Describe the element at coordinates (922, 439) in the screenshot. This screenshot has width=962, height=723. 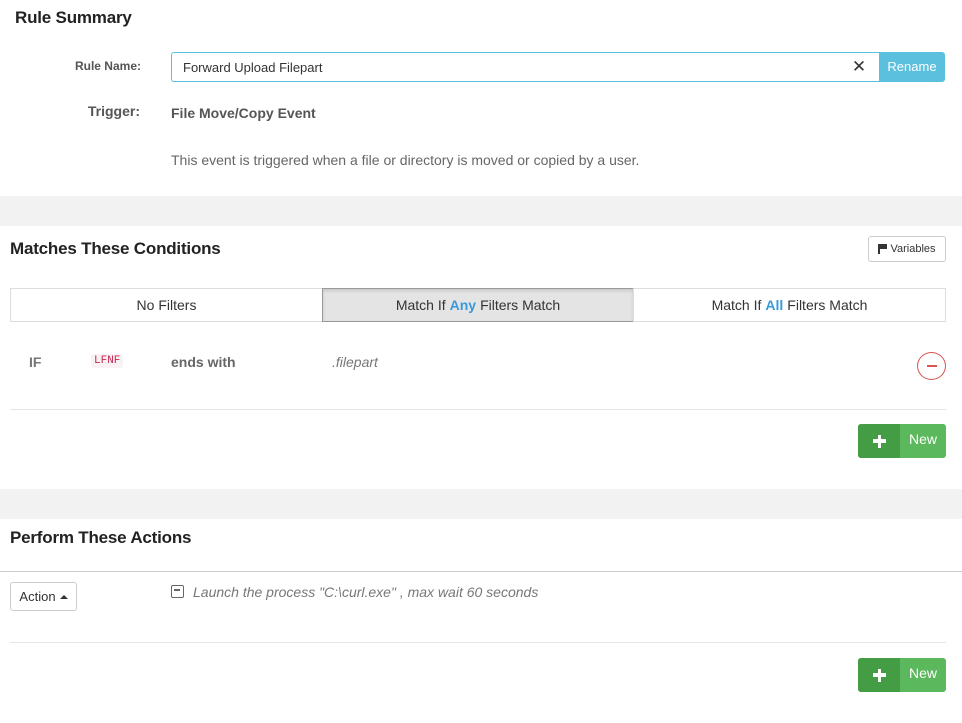
I see `new-condition-label: New` at that location.